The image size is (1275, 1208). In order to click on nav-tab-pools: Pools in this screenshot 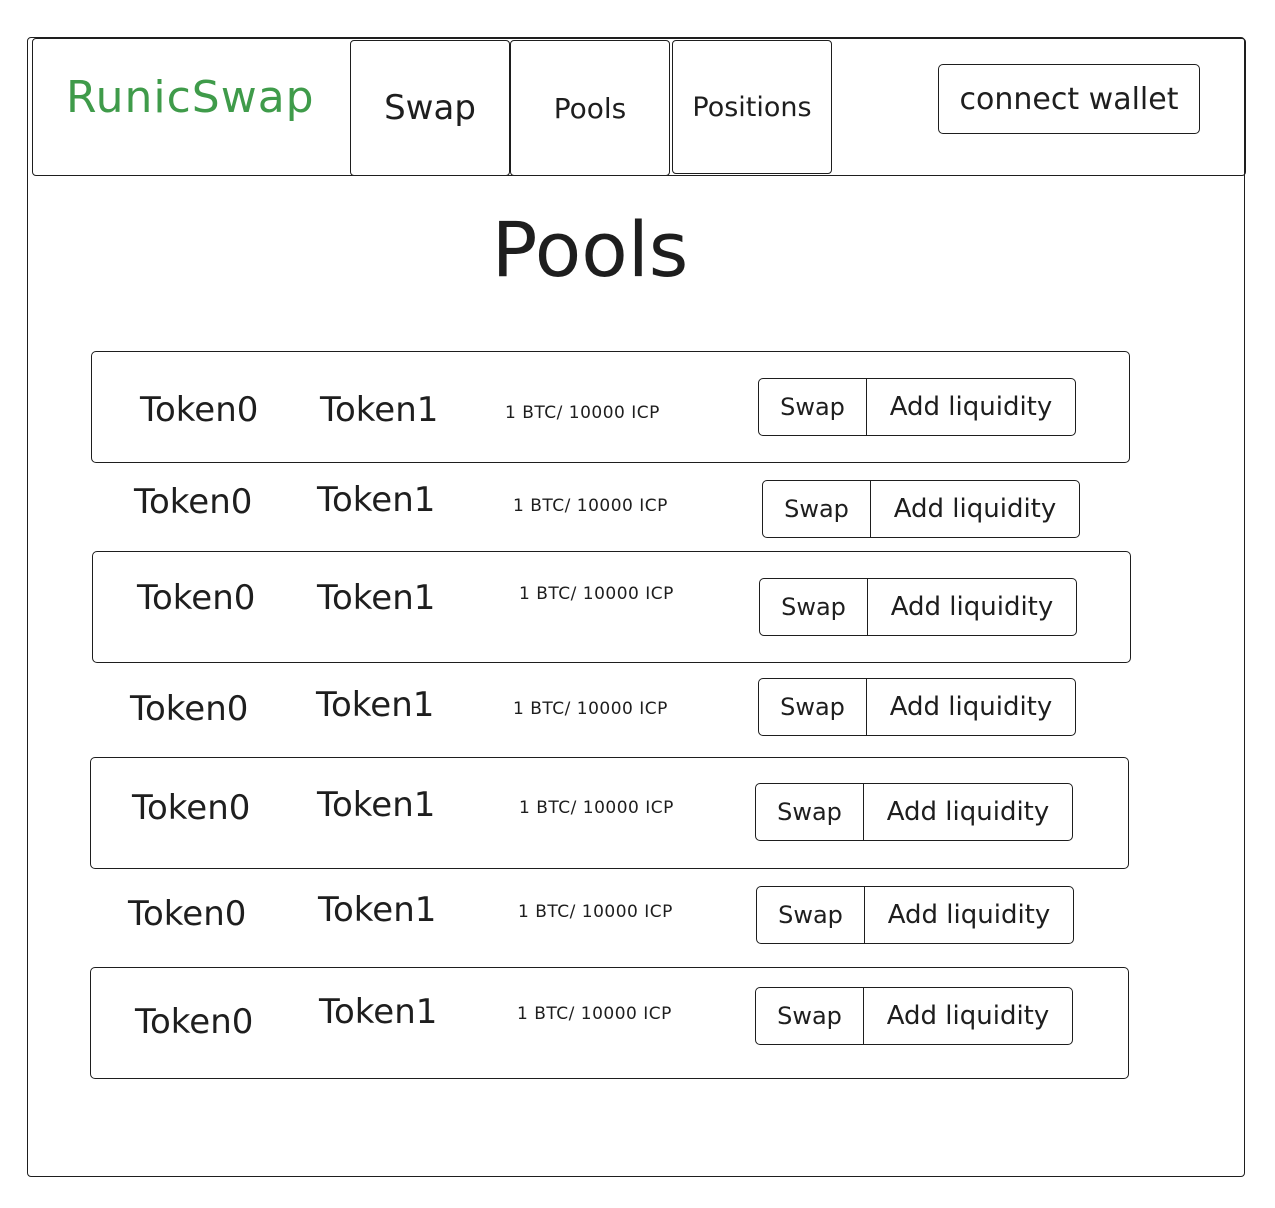, I will do `click(590, 108)`.